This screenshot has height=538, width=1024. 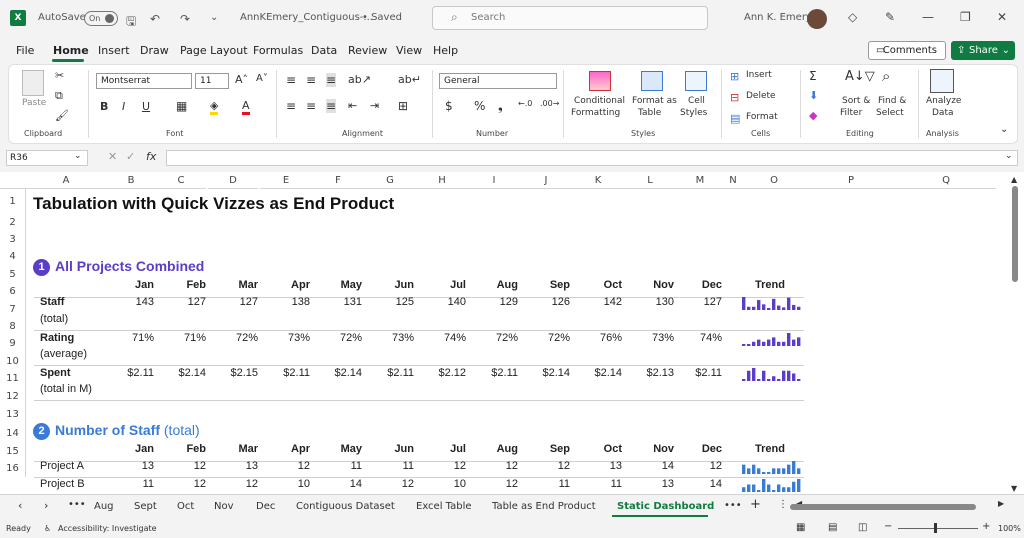 I want to click on row-header-2: 2, so click(x=13, y=222).